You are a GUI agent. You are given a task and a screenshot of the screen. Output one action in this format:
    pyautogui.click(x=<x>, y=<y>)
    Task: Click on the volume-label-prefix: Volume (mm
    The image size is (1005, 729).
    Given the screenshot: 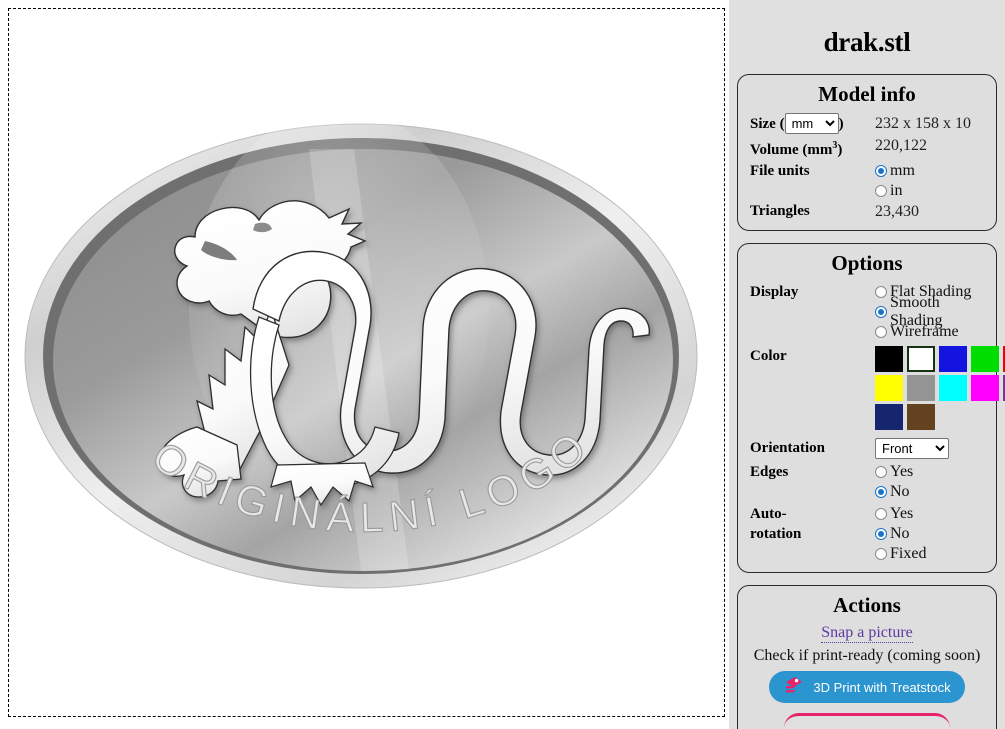 What is the action you would take?
    pyautogui.click(x=791, y=150)
    